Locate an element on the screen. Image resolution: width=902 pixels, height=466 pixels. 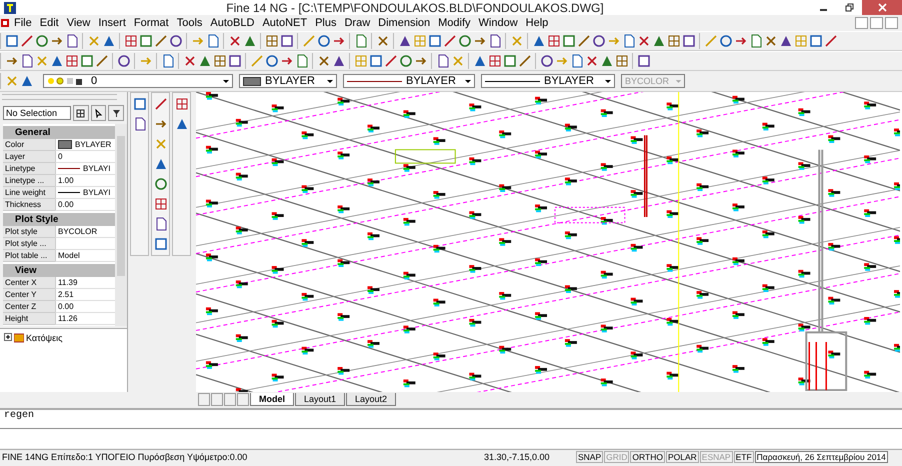
layer-dropdown: 0 is located at coordinates (138, 81).